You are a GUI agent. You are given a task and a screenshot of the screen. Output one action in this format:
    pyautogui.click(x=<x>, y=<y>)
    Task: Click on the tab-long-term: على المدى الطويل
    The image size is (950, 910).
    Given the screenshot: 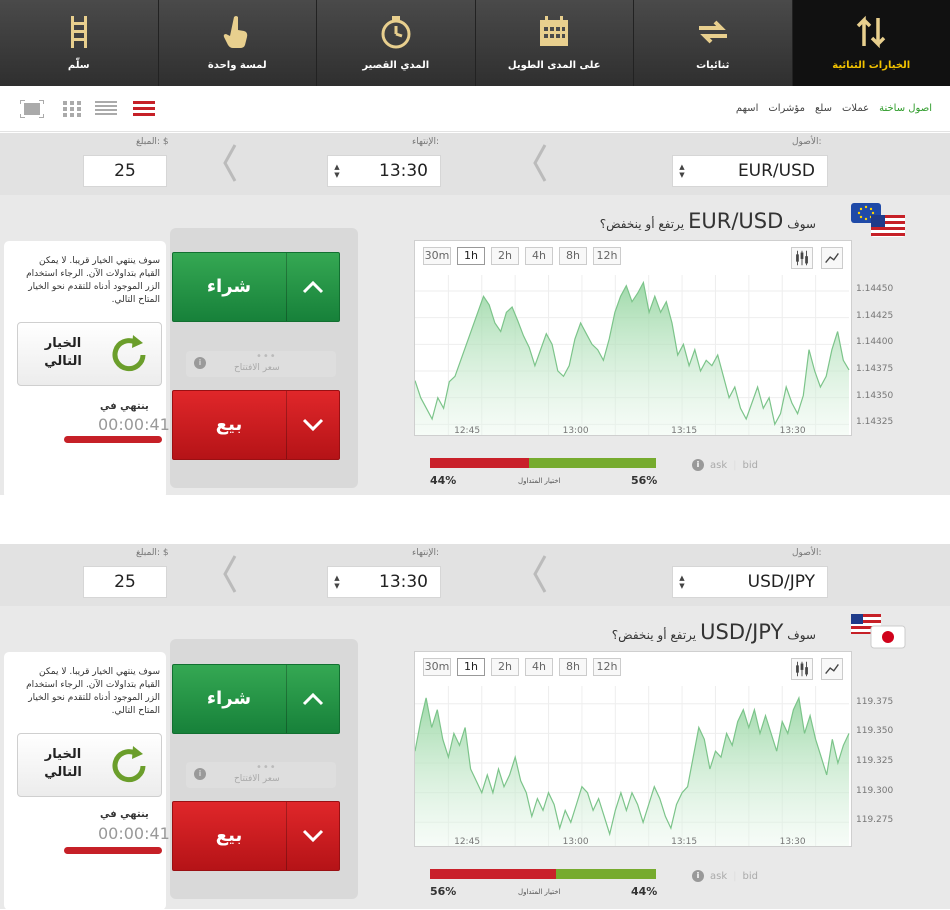 What is the action you would take?
    pyautogui.click(x=555, y=43)
    